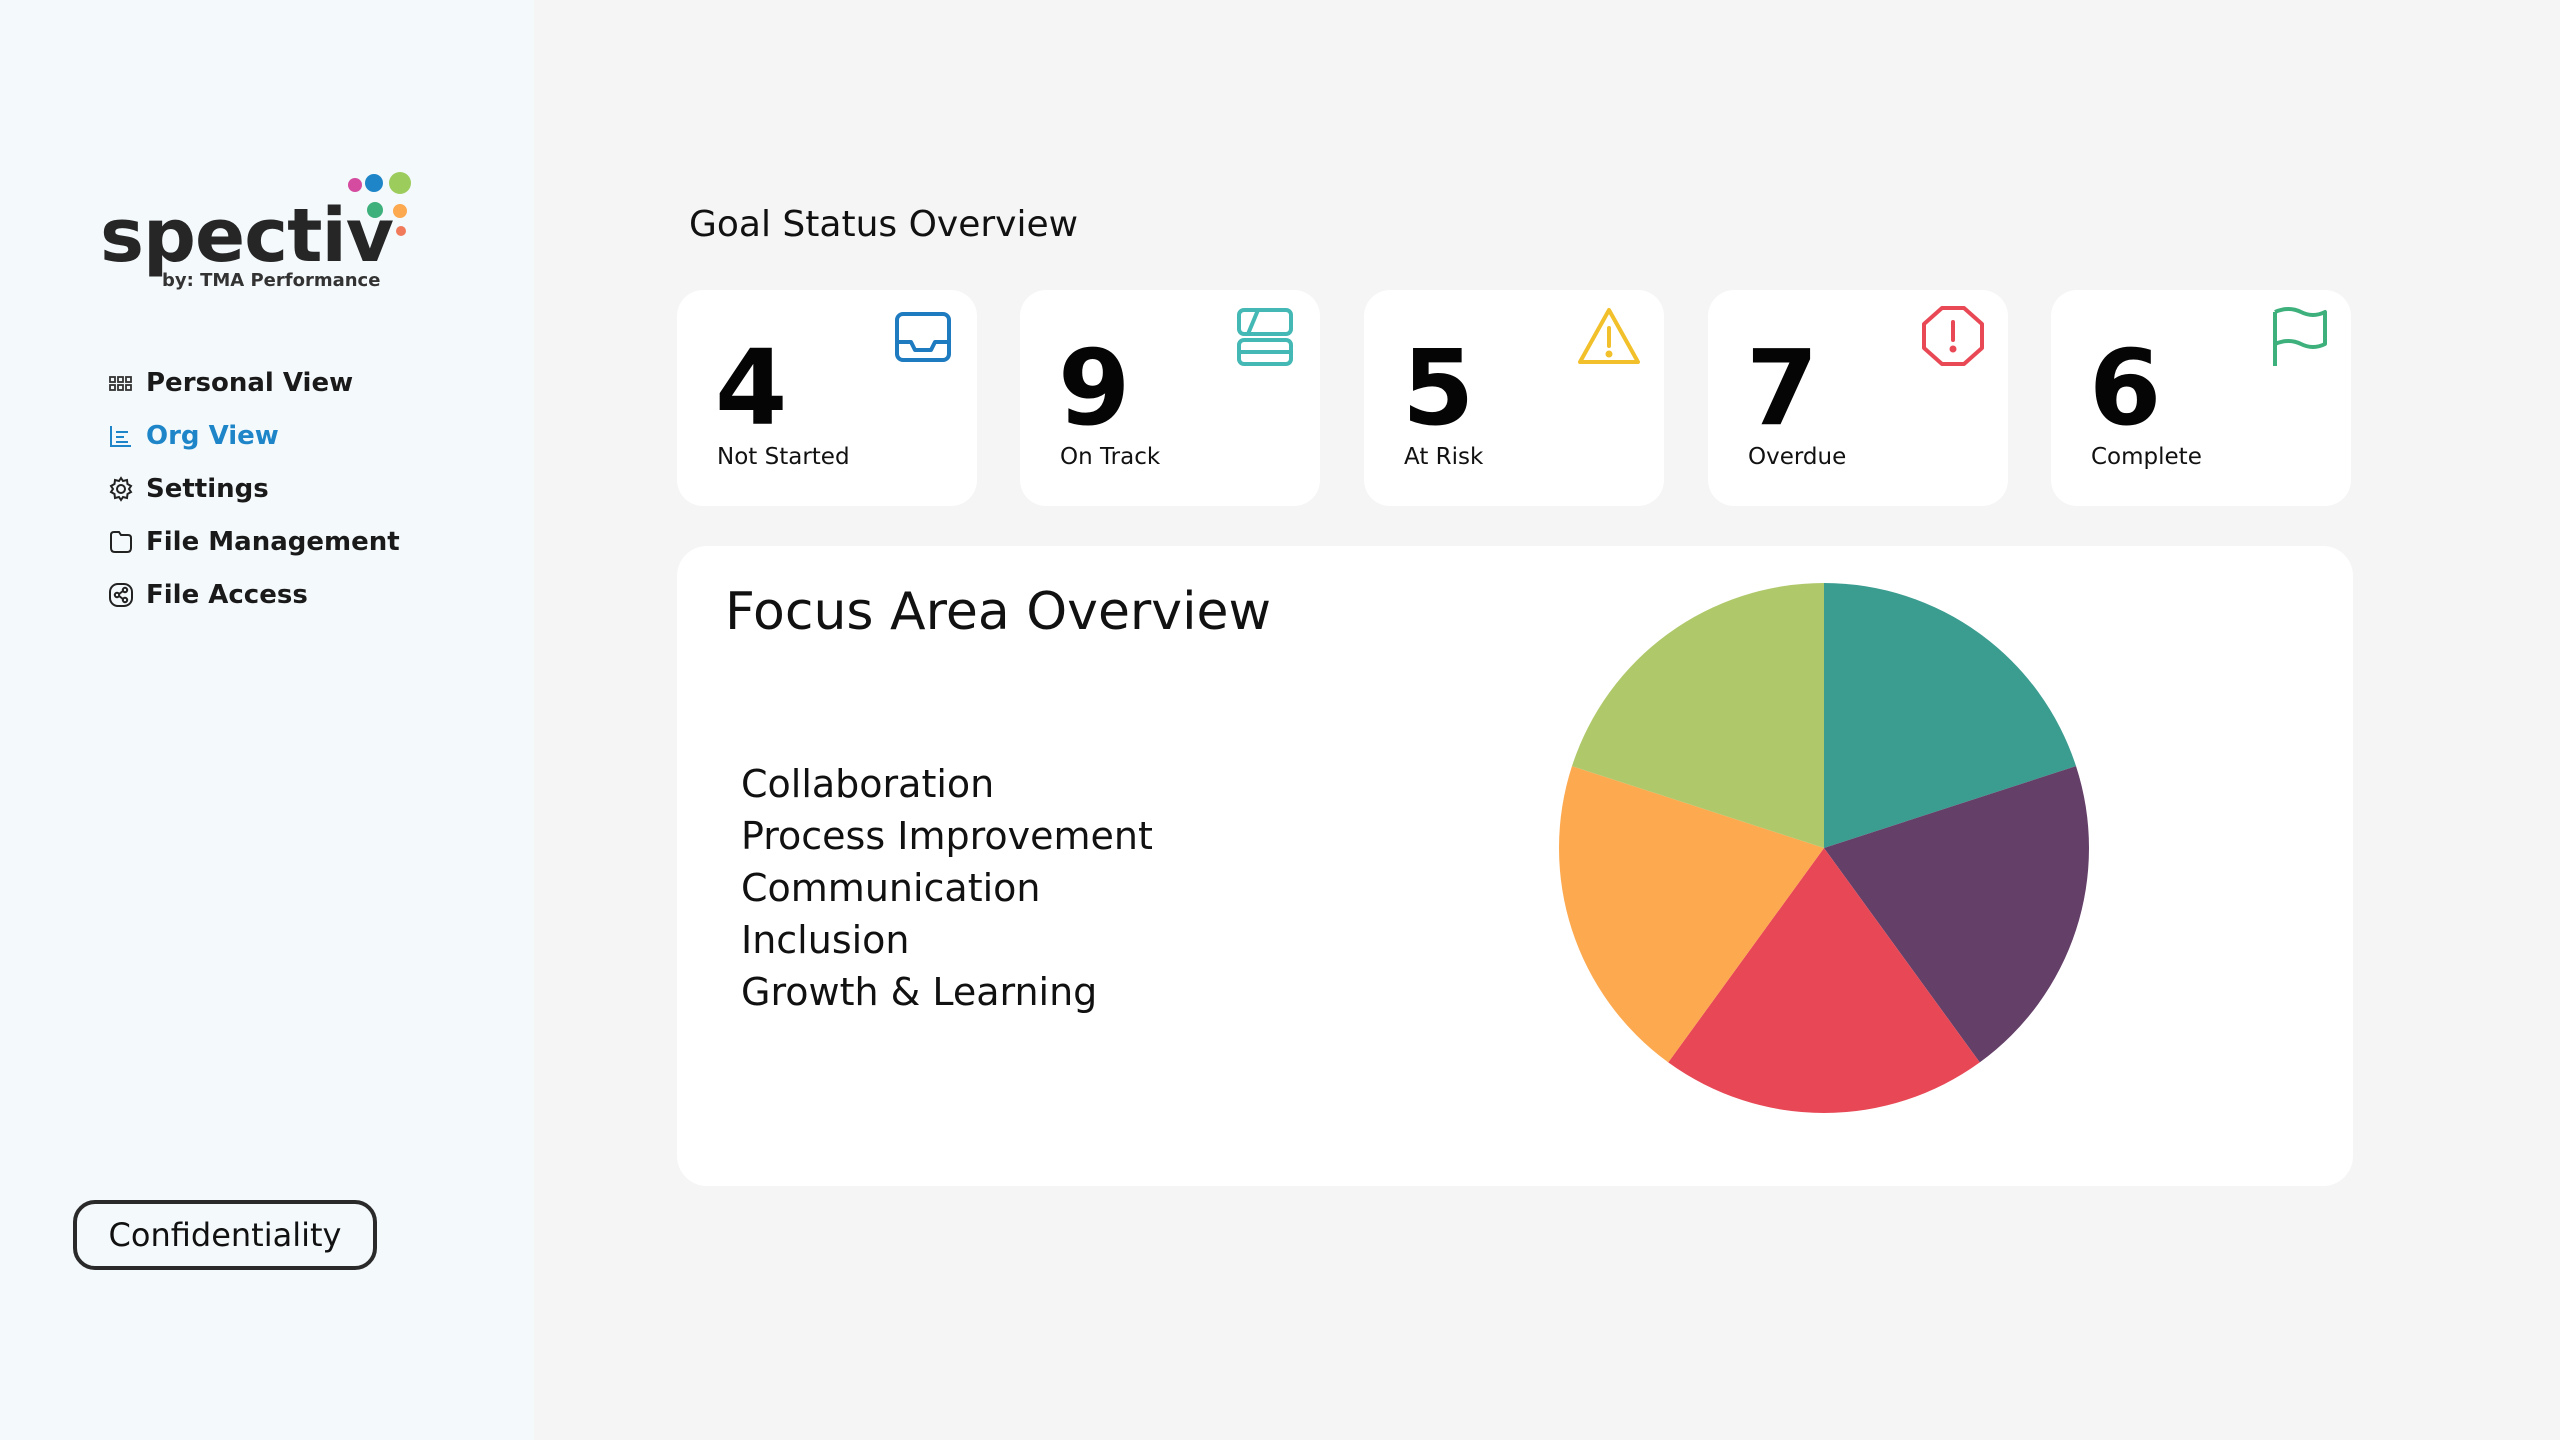 This screenshot has height=1440, width=2560. I want to click on logo-wordmark: spectiv, so click(247, 236).